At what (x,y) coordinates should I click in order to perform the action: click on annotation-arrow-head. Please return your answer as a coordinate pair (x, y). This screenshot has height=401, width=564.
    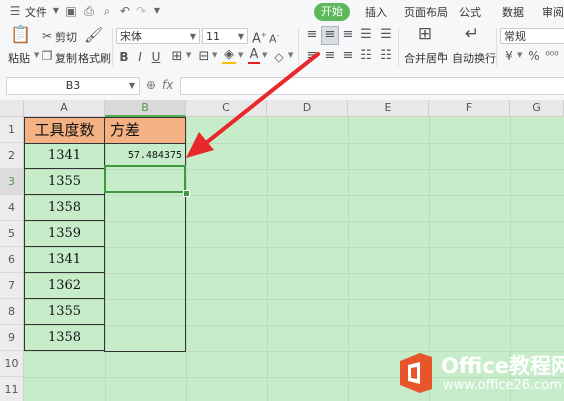
    Looking at the image, I should click on (200, 145).